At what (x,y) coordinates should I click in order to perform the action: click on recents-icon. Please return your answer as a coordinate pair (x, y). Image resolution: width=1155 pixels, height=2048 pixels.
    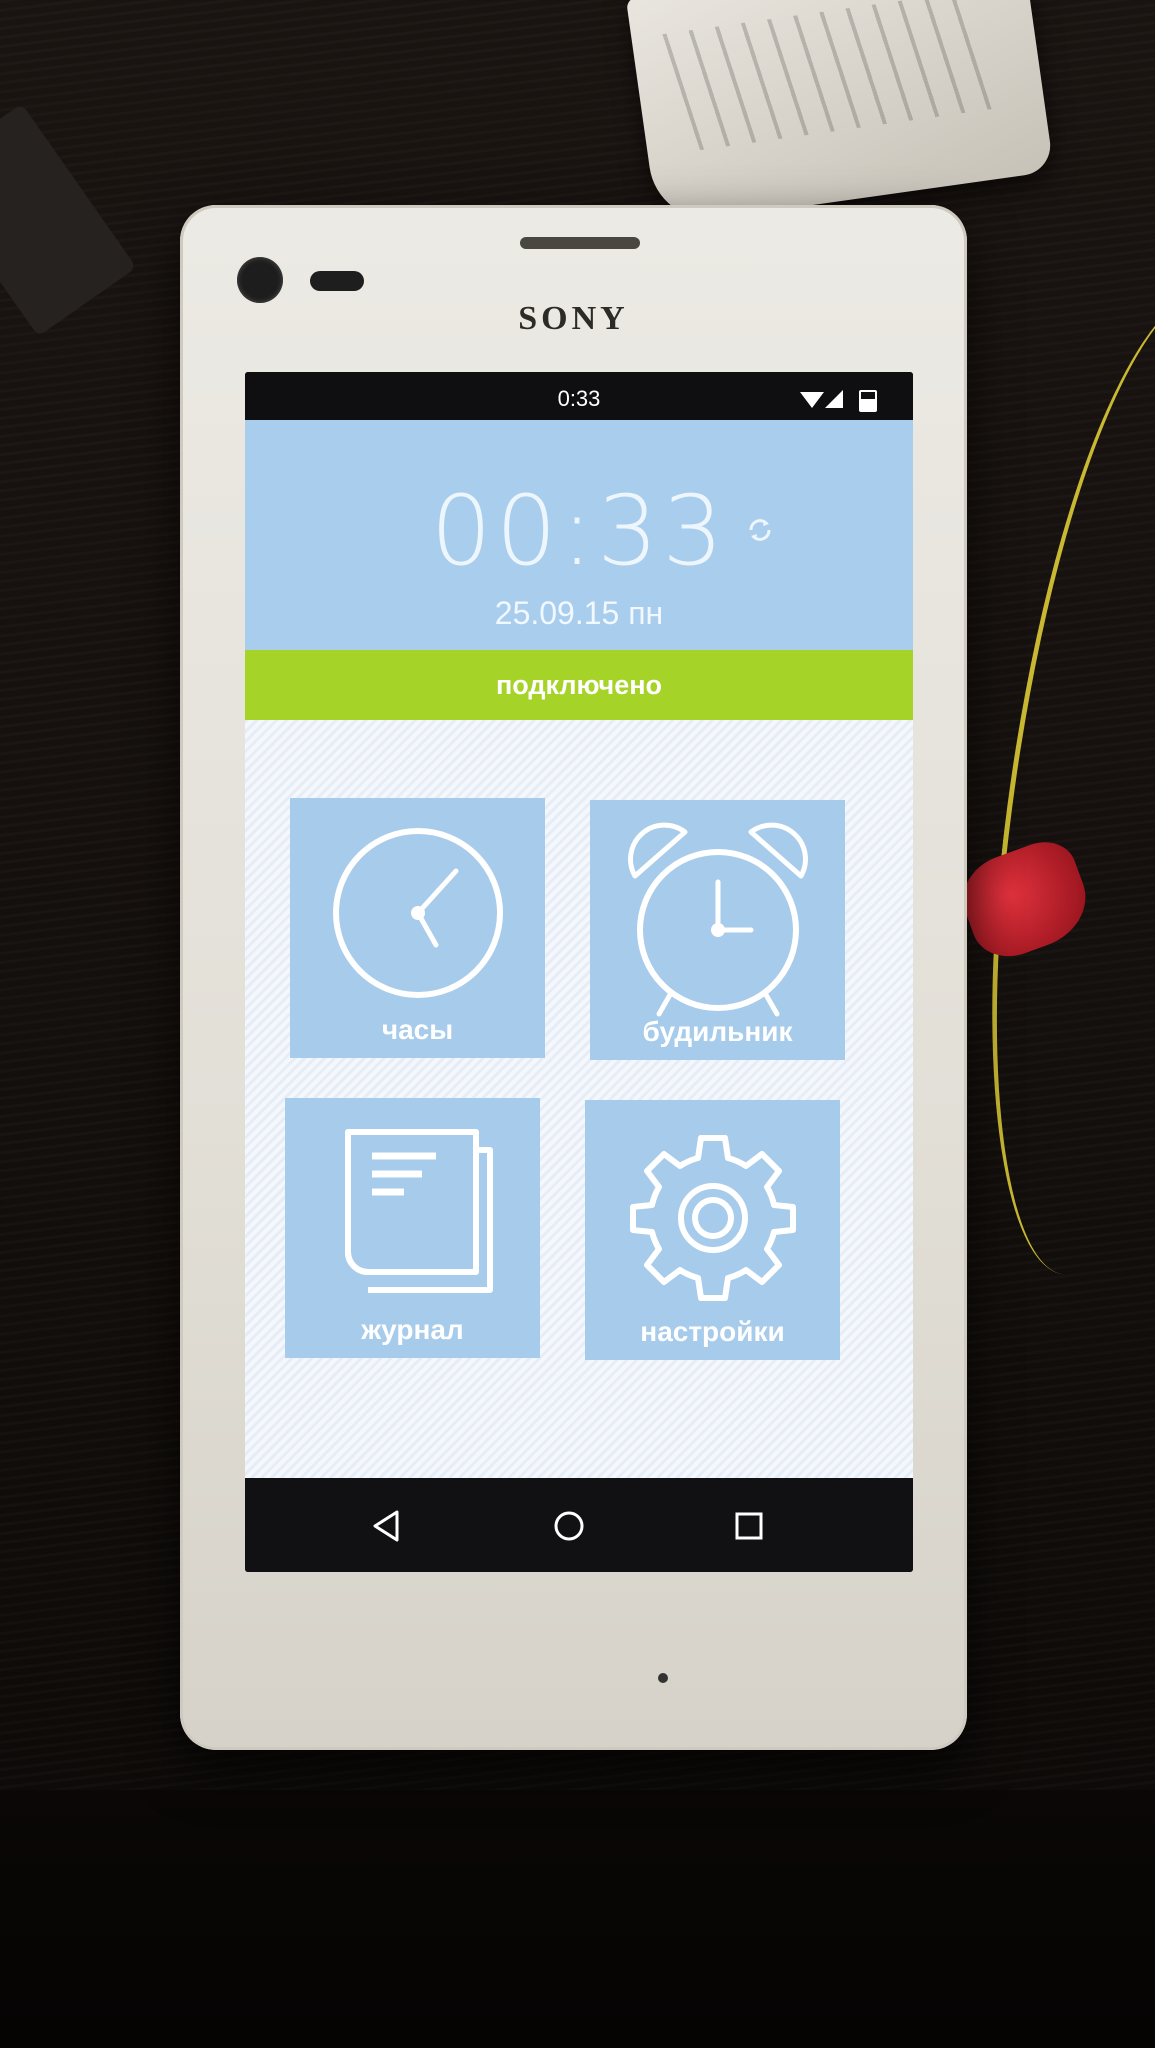
    Looking at the image, I should click on (749, 1526).